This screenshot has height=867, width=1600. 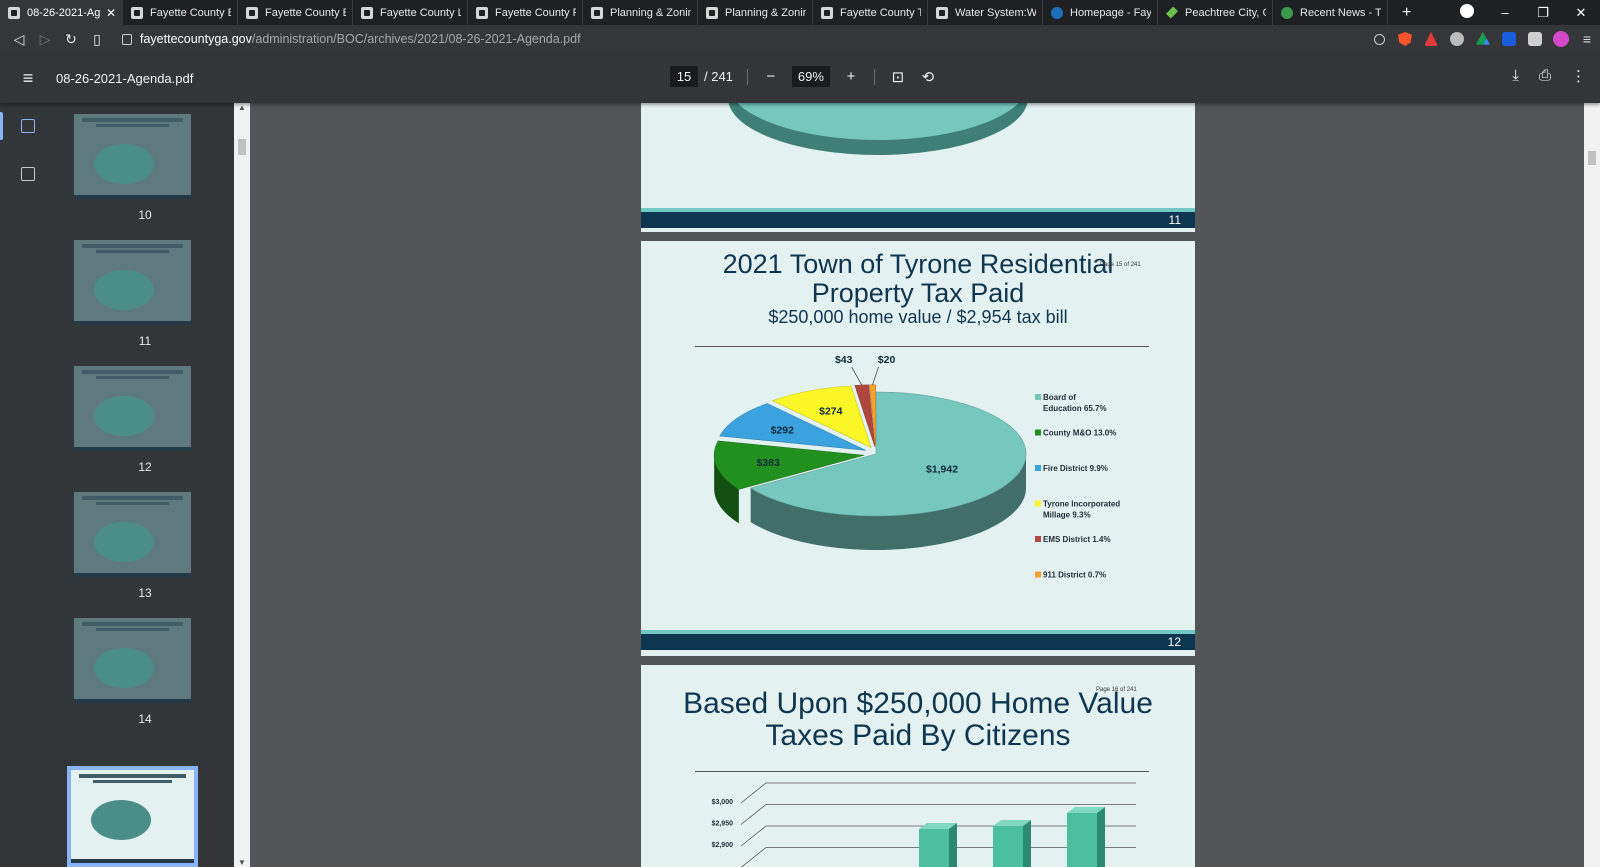 What do you see at coordinates (28, 126) in the screenshot?
I see `thumbnail-view-icon` at bounding box center [28, 126].